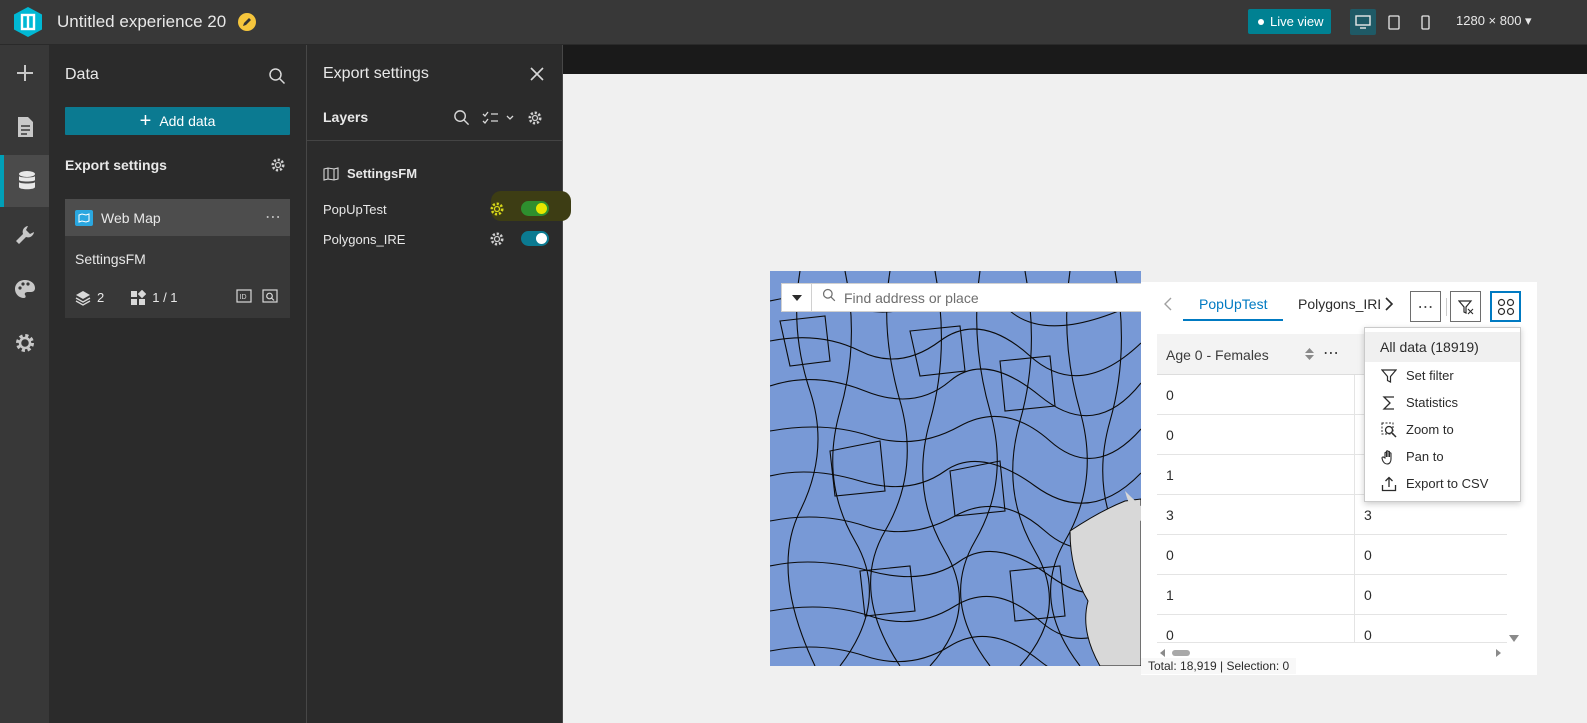 The width and height of the screenshot is (1587, 723). Describe the element at coordinates (24, 181) in the screenshot. I see `data-icon` at that location.